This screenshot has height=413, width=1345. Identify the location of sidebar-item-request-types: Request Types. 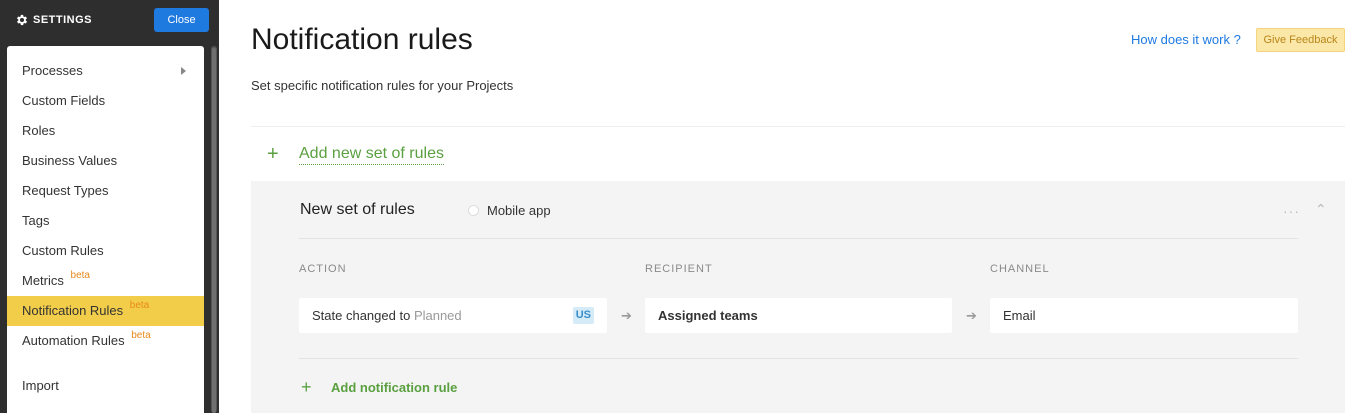
(105, 191).